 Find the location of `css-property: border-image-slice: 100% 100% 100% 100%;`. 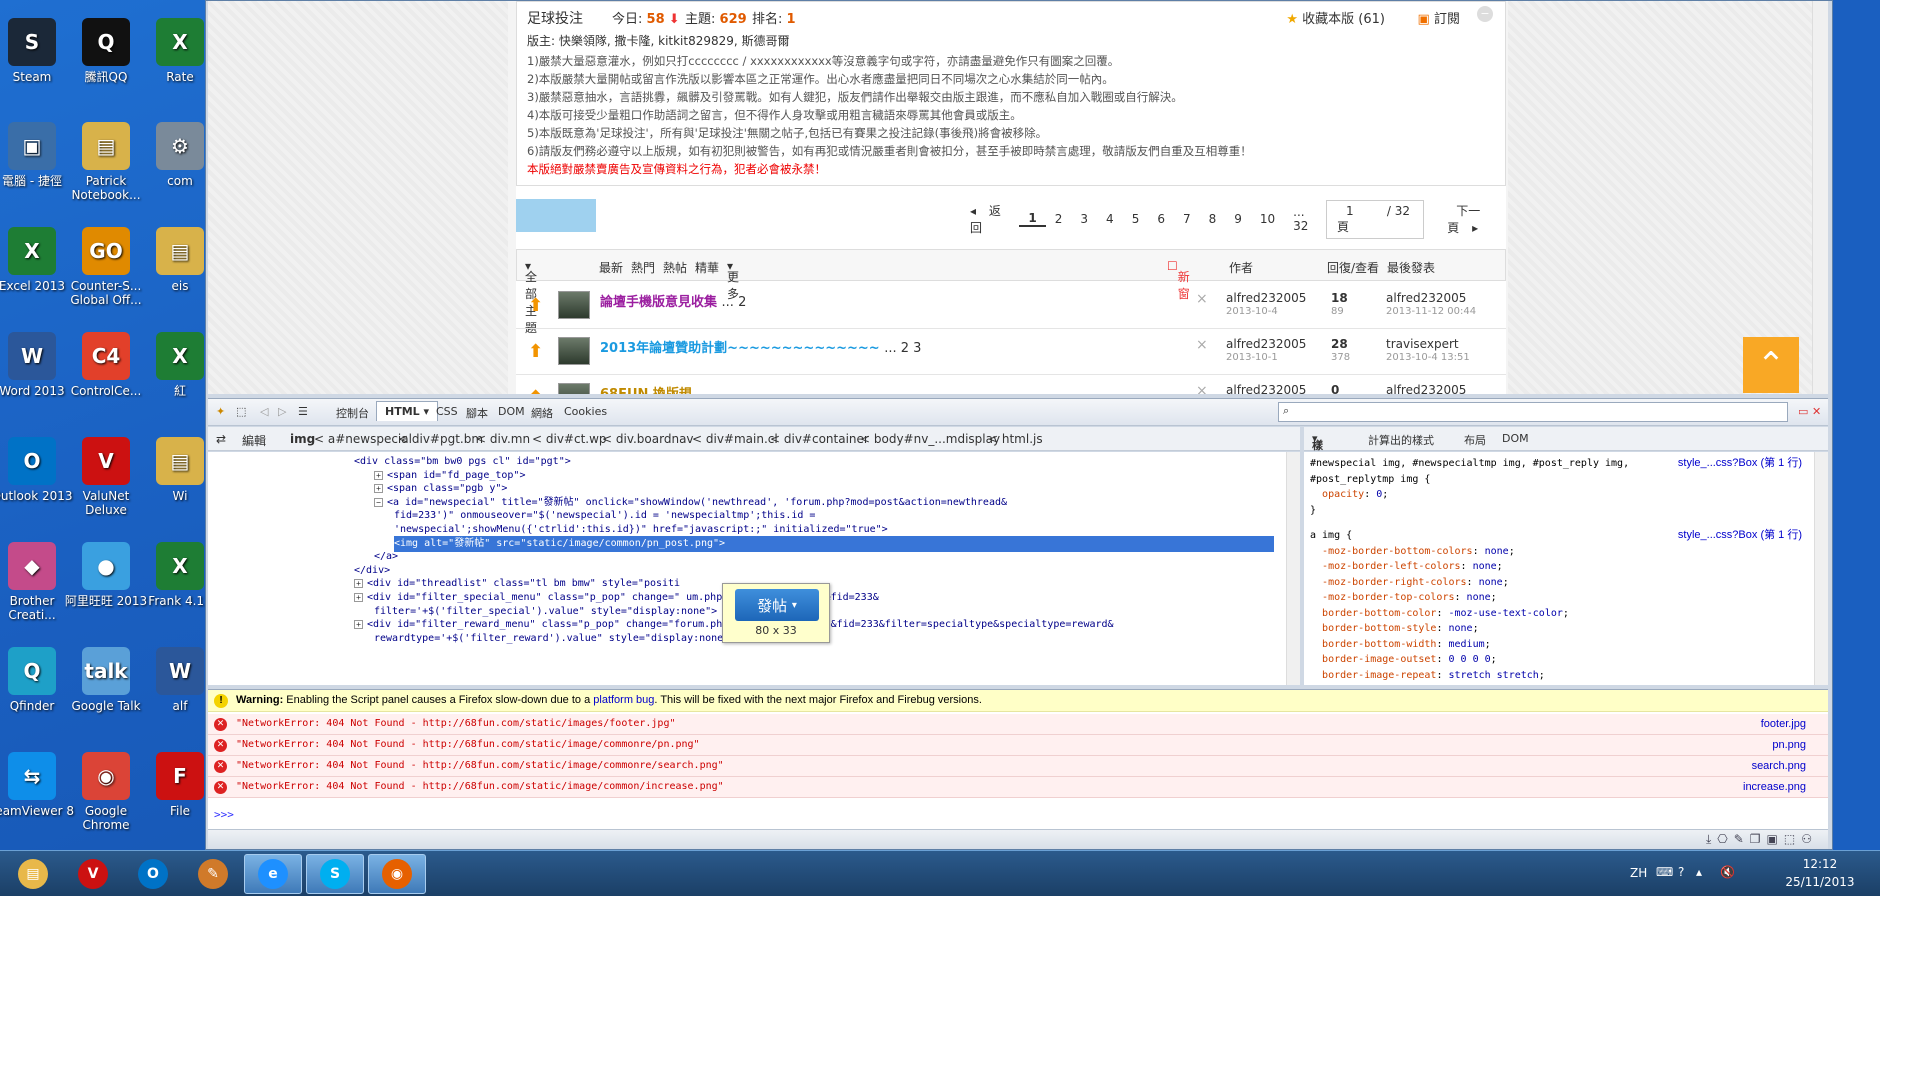

css-property: border-image-slice: 100% 100% 100% 100%; is located at coordinates (1436, 684).